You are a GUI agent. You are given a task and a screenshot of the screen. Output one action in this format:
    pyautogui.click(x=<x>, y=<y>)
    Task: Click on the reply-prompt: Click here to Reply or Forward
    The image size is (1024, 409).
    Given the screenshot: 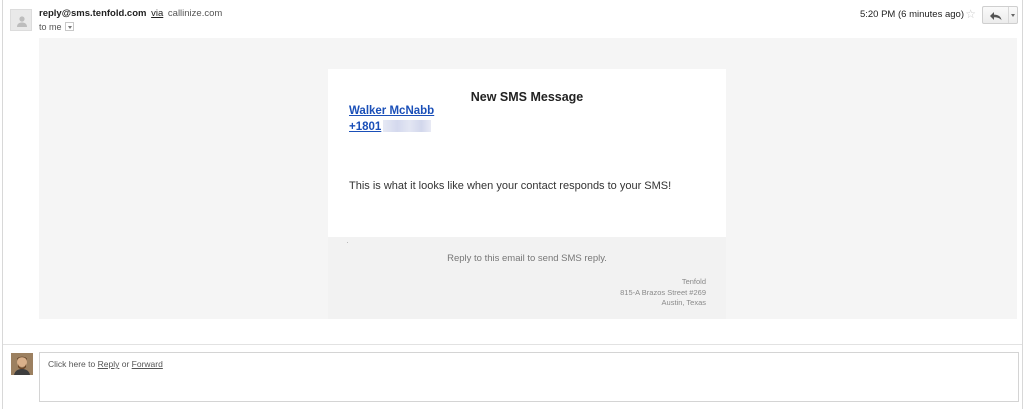 What is the action you would take?
    pyautogui.click(x=105, y=364)
    